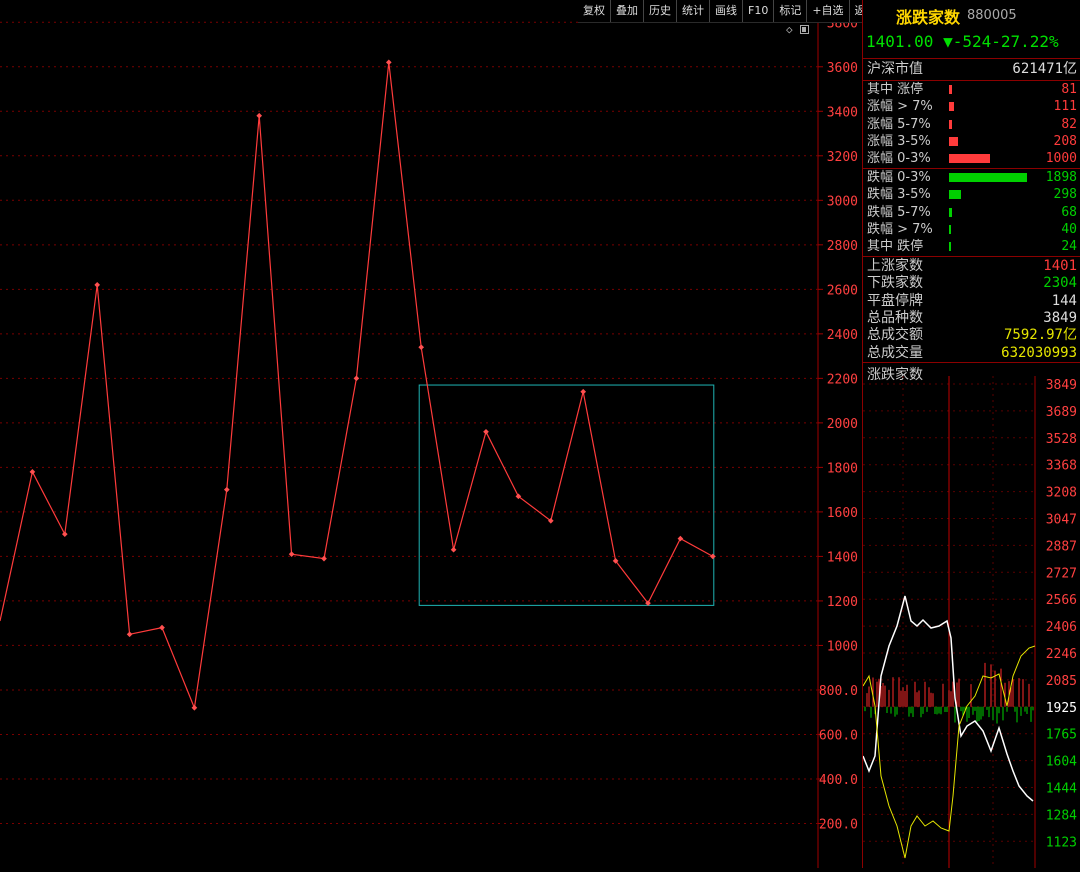 The height and width of the screenshot is (872, 1080). I want to click on down_rows-value: 1898, so click(1061, 177).